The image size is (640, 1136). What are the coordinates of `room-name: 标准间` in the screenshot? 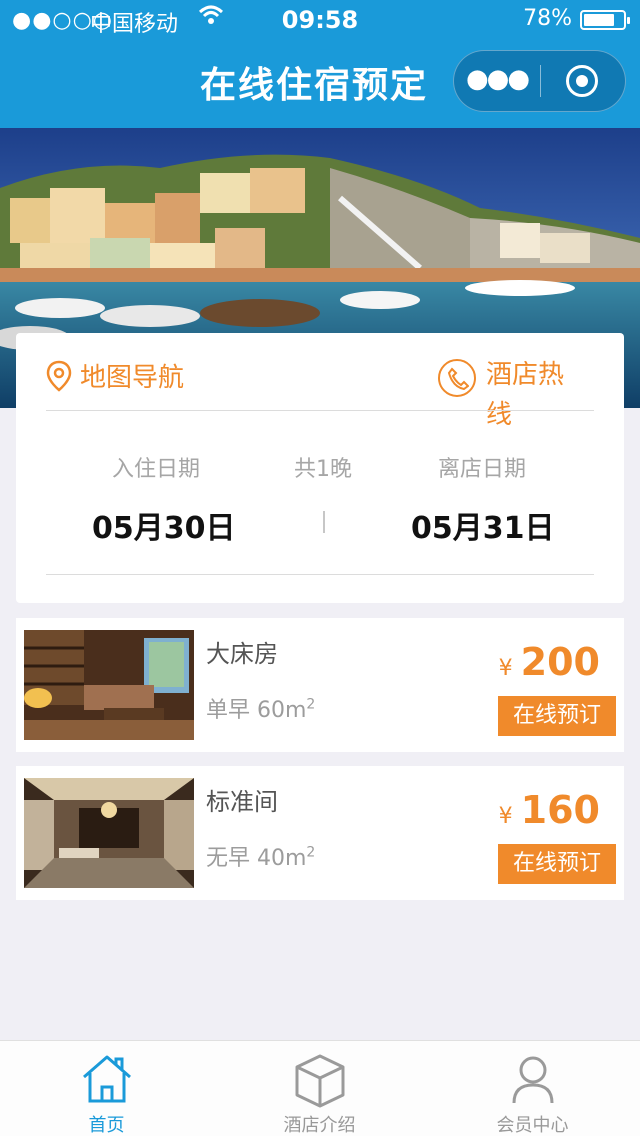 It's located at (242, 802).